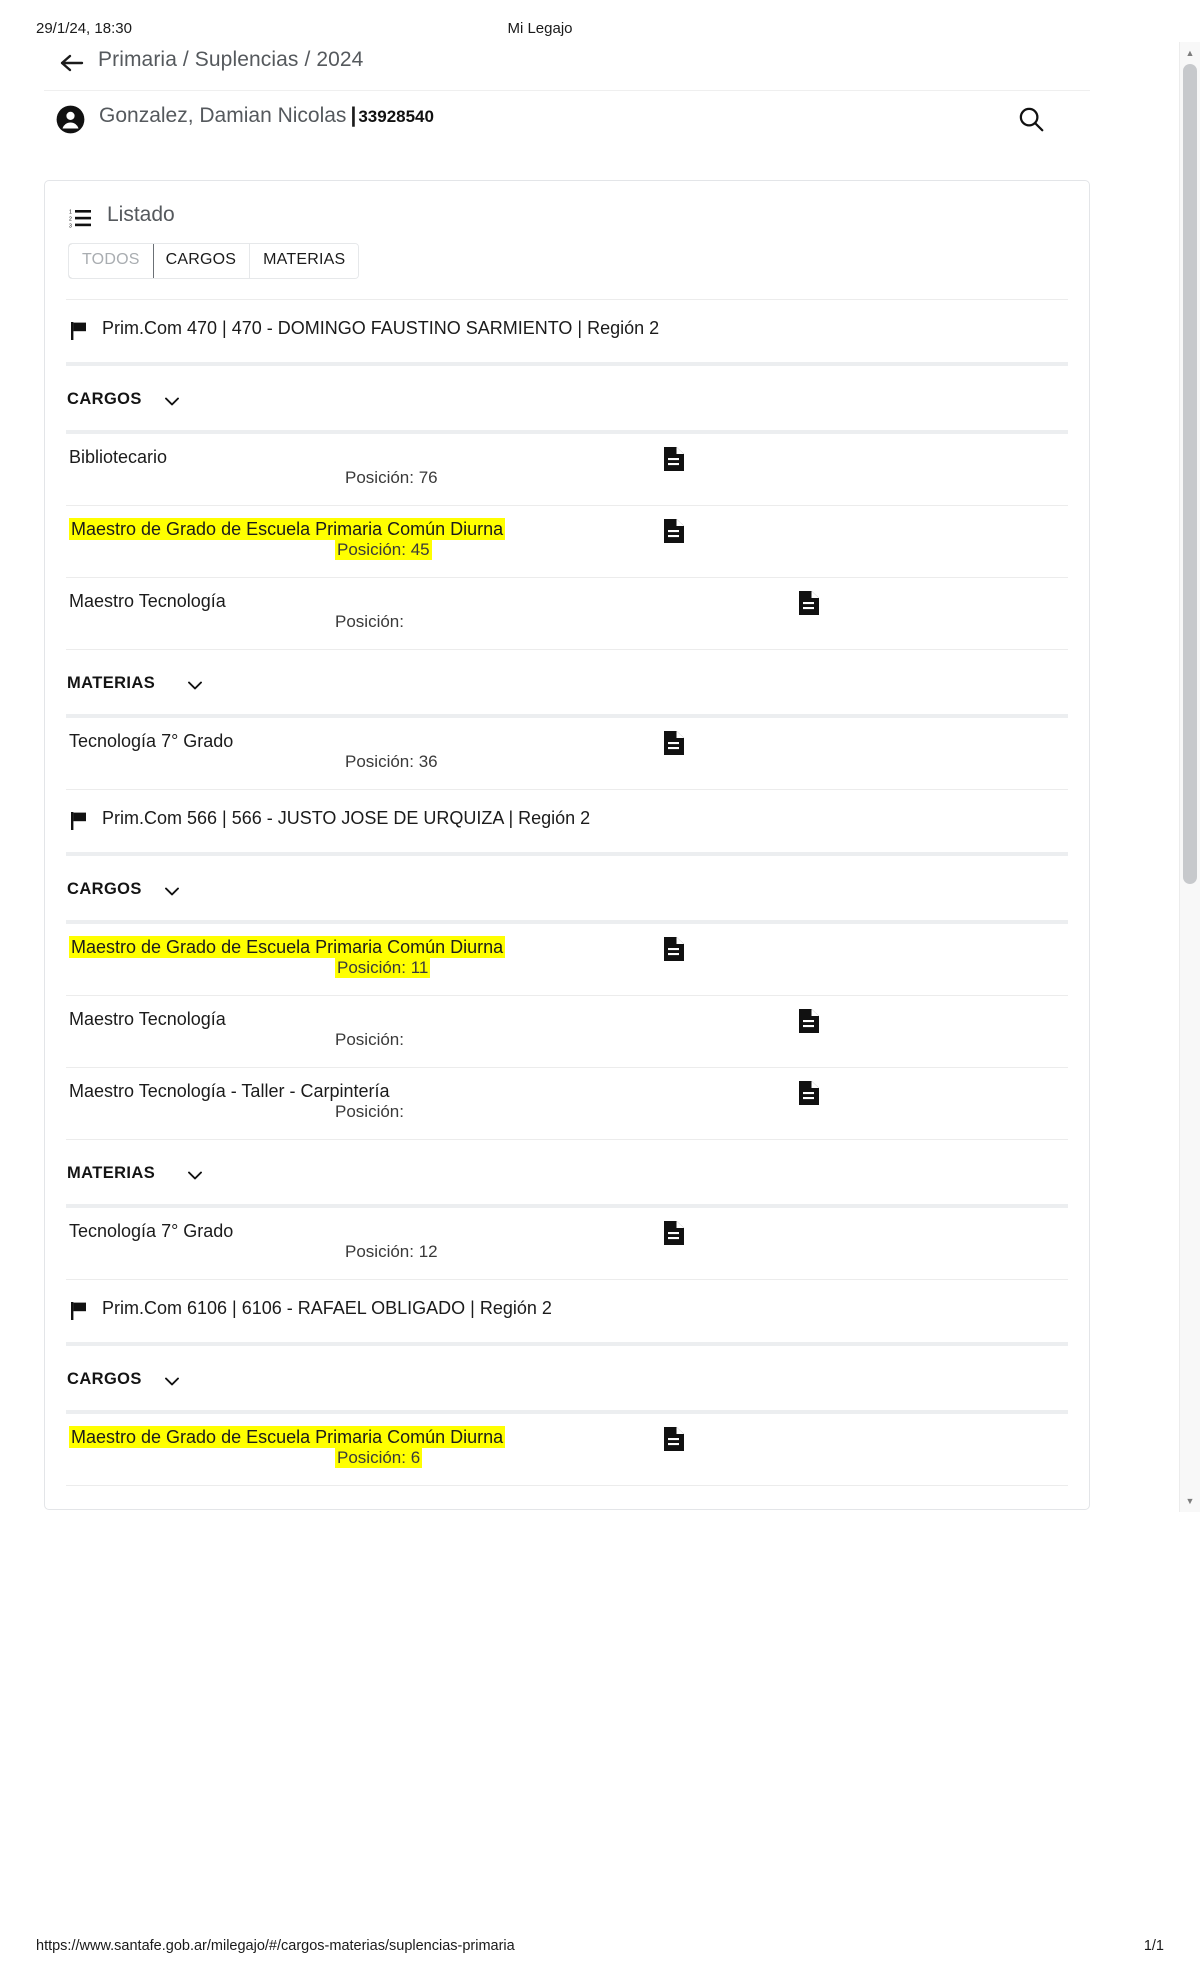 This screenshot has width=1200, height=1976. Describe the element at coordinates (1190, 474) in the screenshot. I see `scrollbar-thumb` at that location.